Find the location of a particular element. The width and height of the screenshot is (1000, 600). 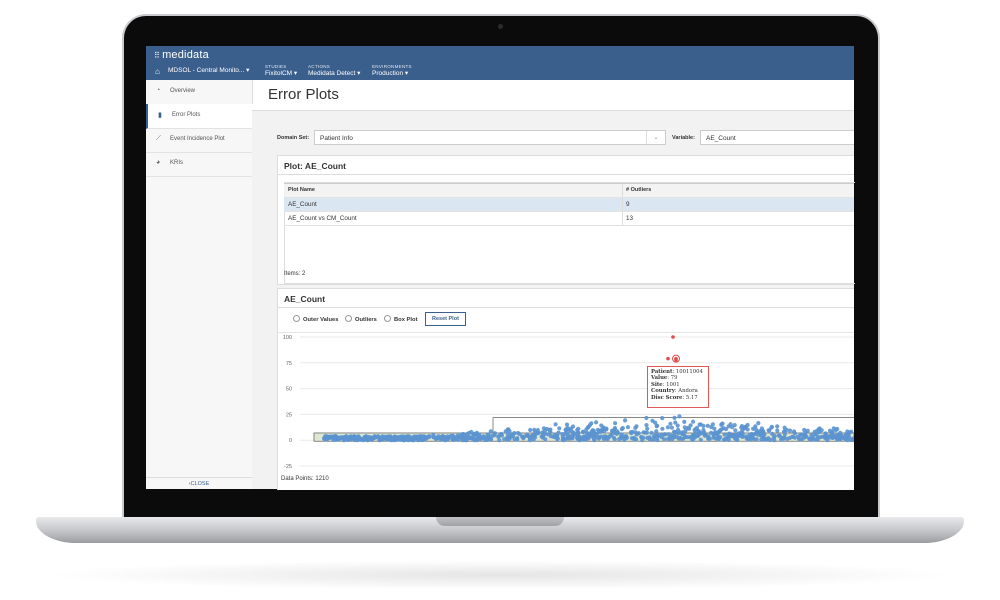

nav-study-group: MDSOL - Central Monito... ▾ is located at coordinates (208, 70).